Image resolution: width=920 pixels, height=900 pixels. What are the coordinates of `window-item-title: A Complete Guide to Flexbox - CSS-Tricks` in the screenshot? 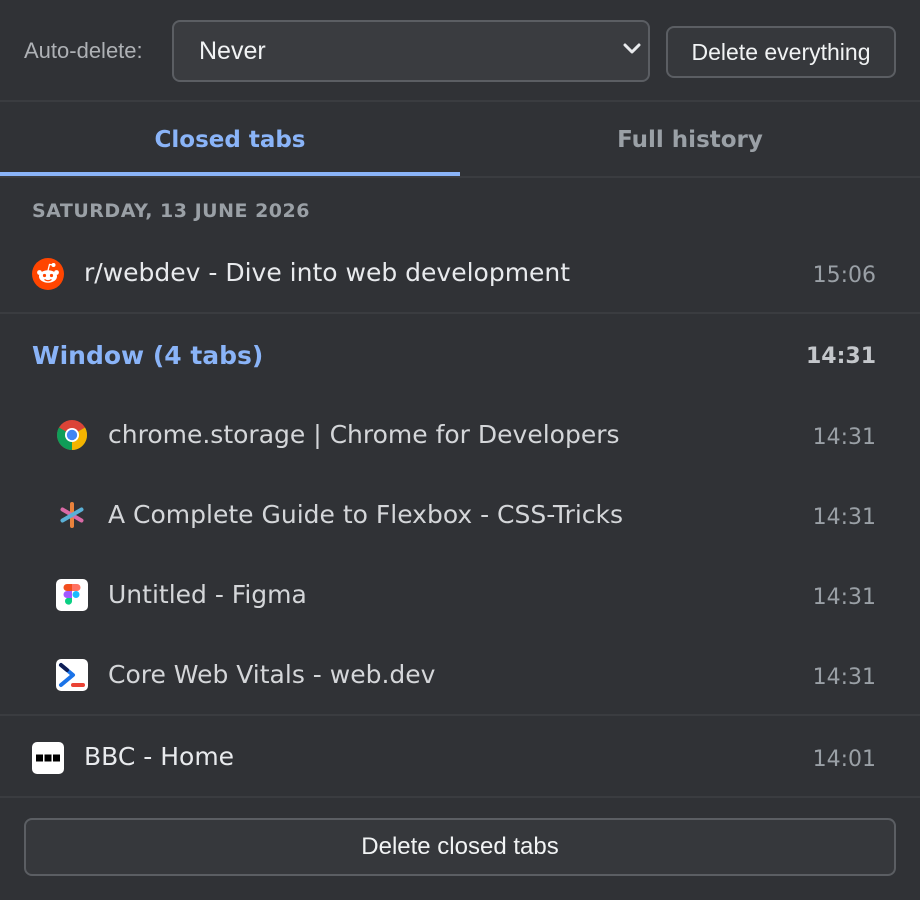 It's located at (366, 514).